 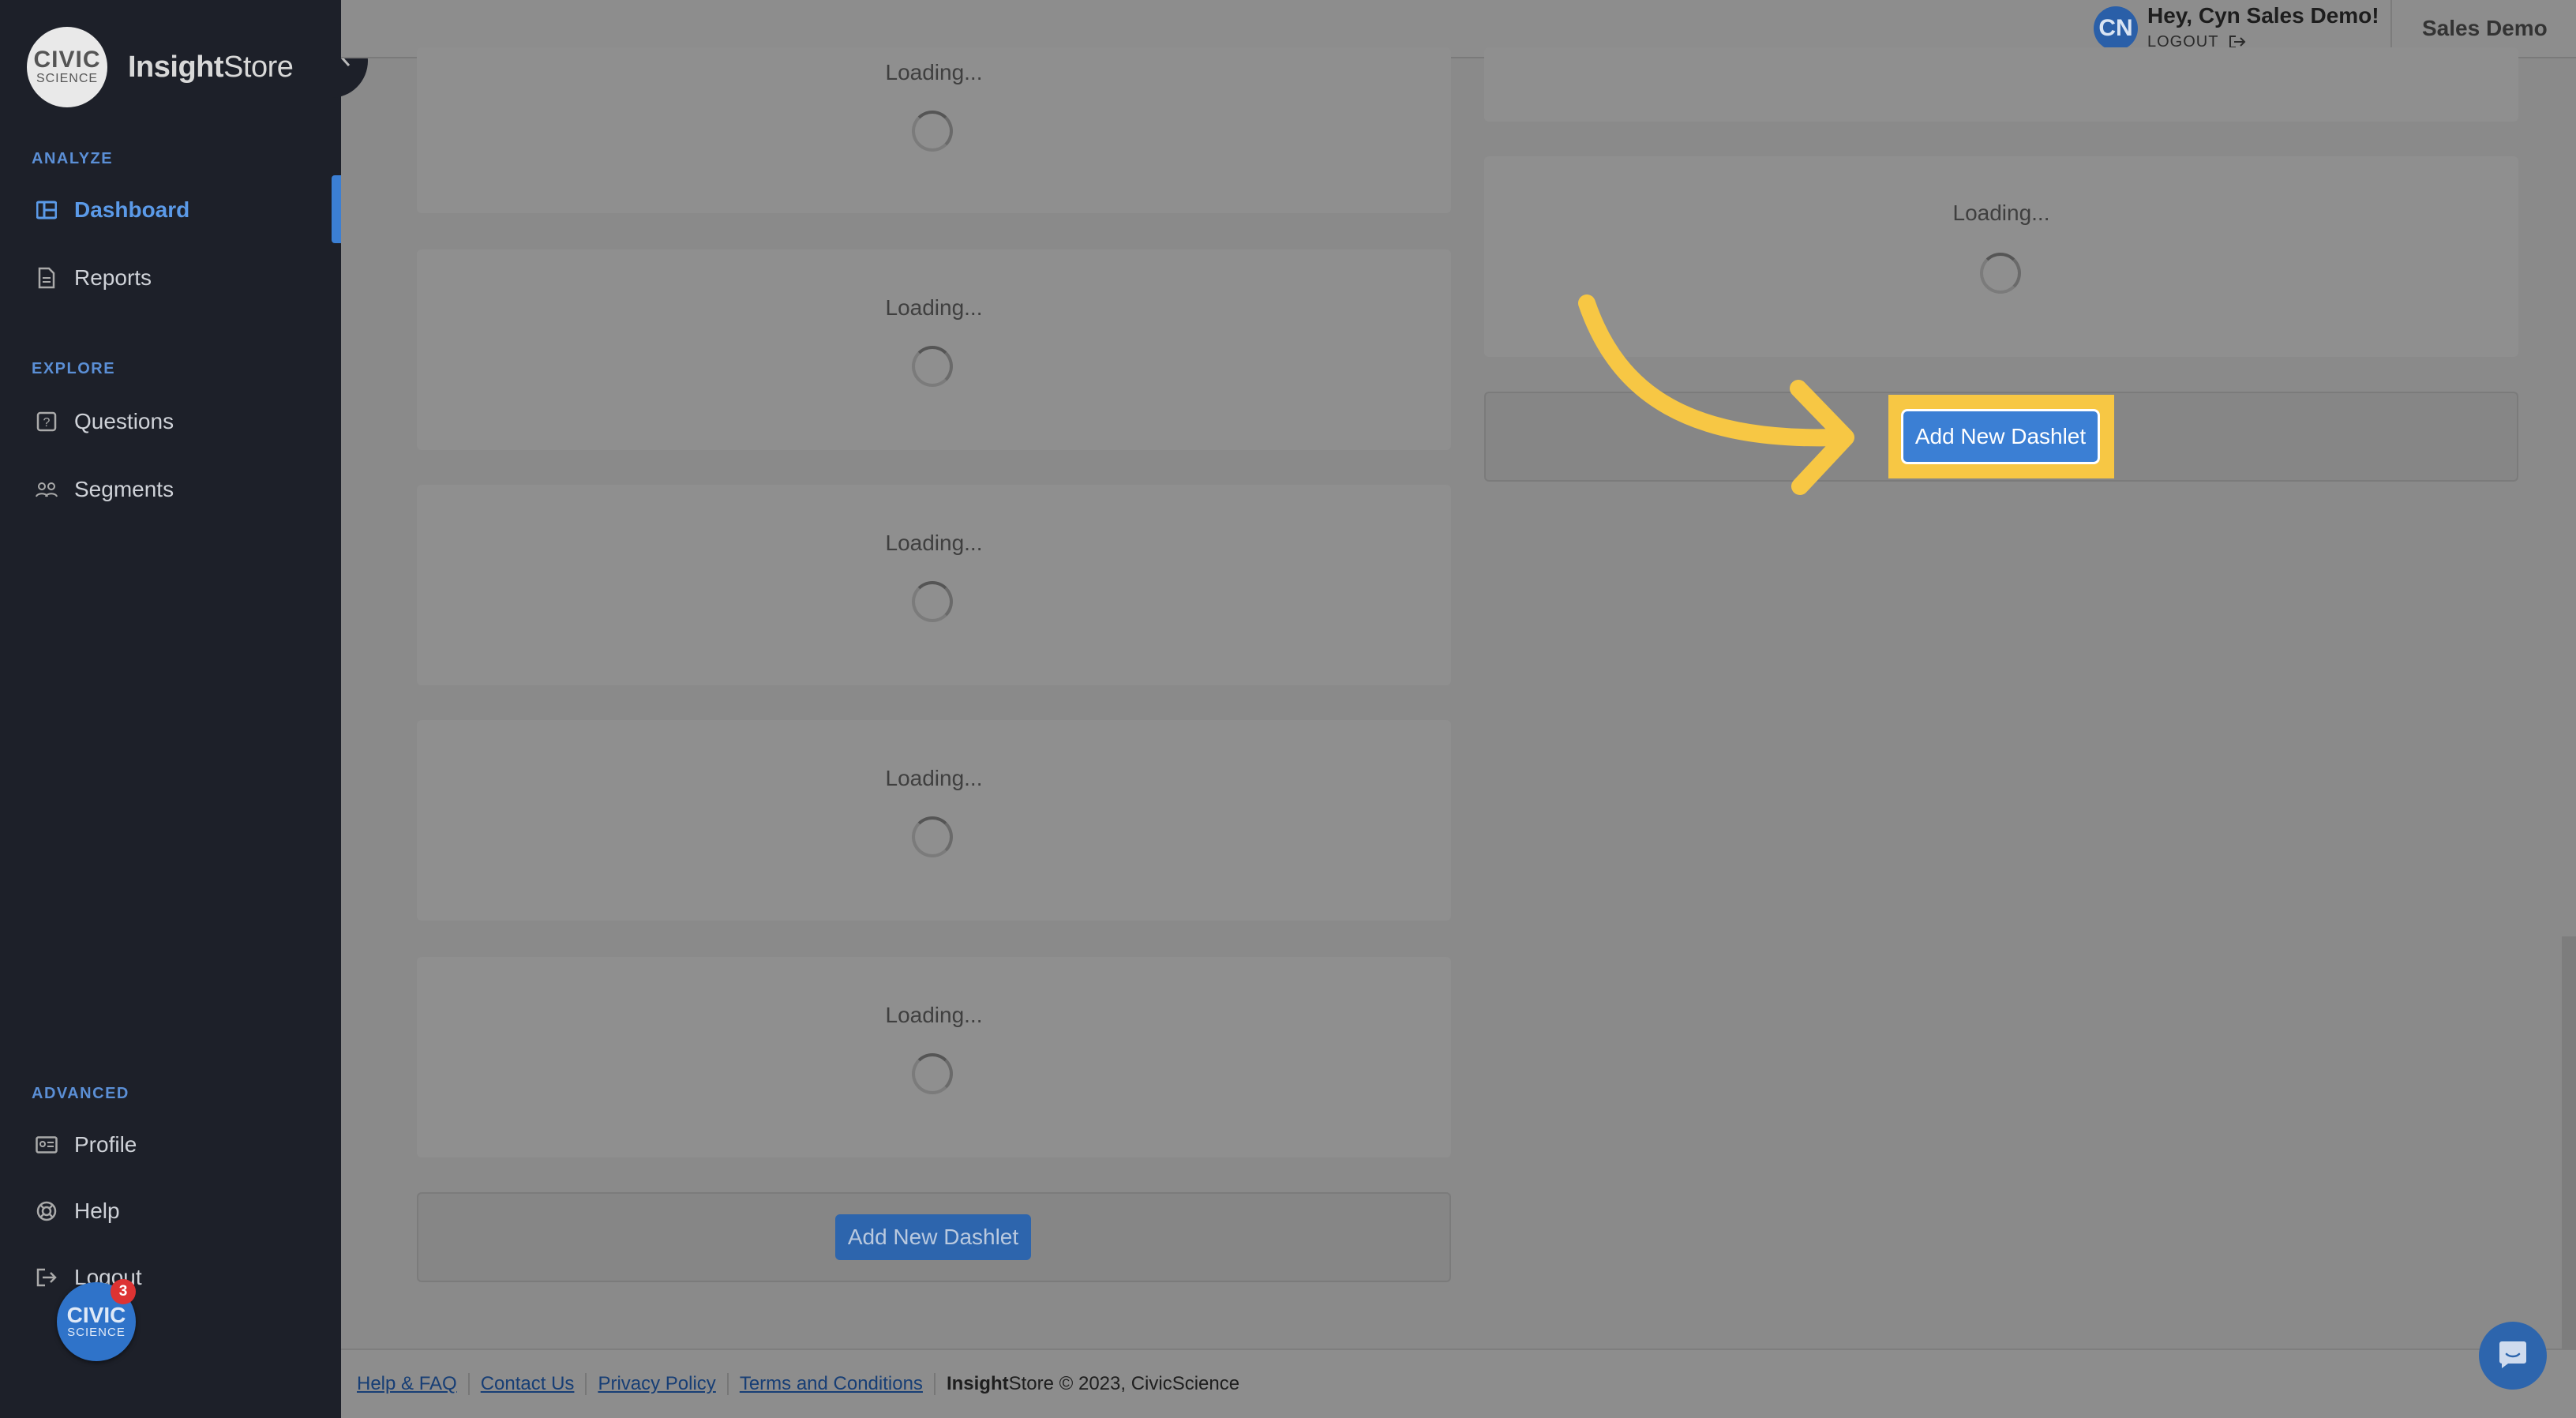 I want to click on notification-count-badge: 3, so click(x=123, y=1291).